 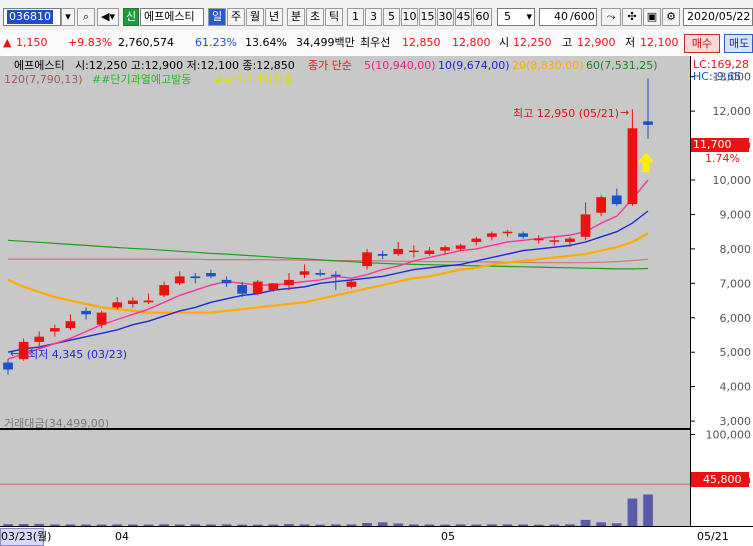 What do you see at coordinates (630, 42) in the screenshot?
I see `low-label: 저` at bounding box center [630, 42].